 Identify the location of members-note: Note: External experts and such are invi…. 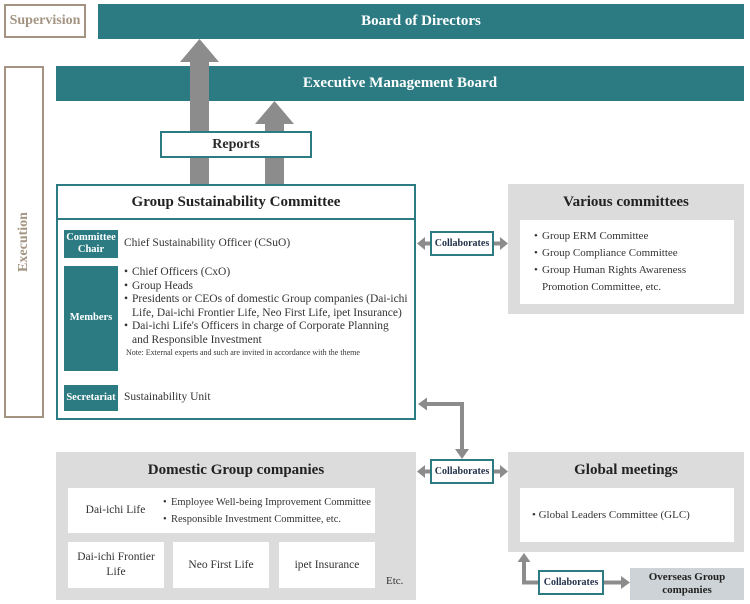
(243, 352).